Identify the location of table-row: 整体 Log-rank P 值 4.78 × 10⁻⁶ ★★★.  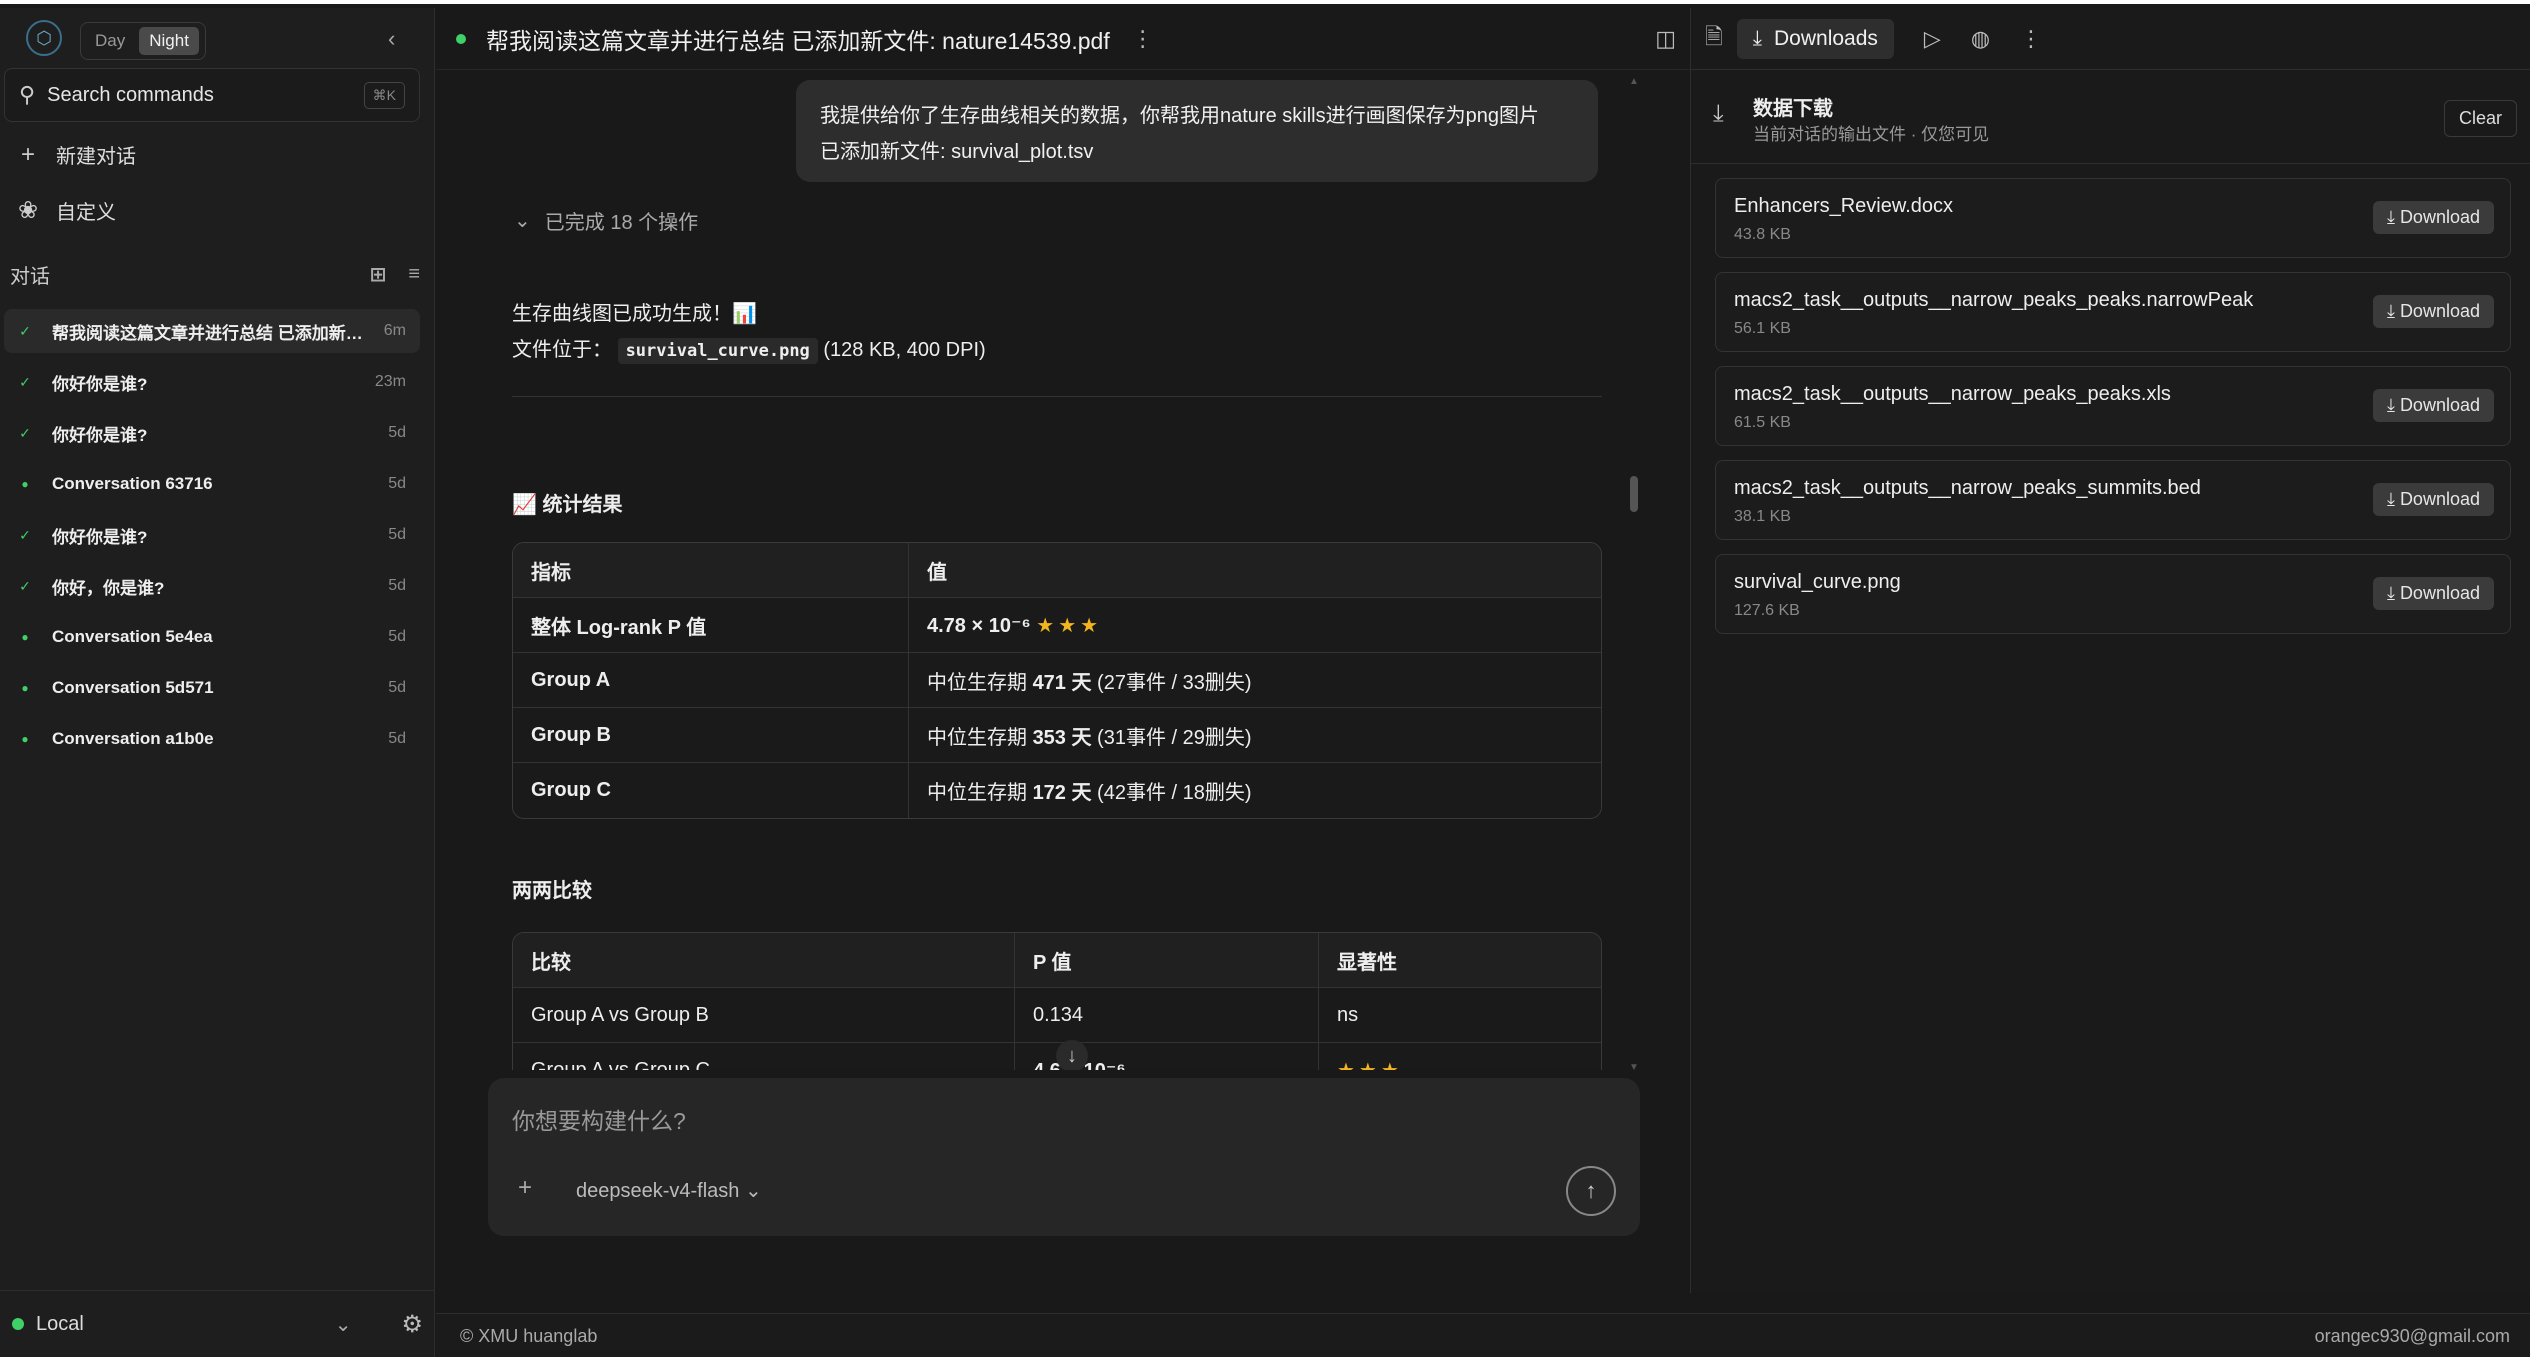
(1057, 625).